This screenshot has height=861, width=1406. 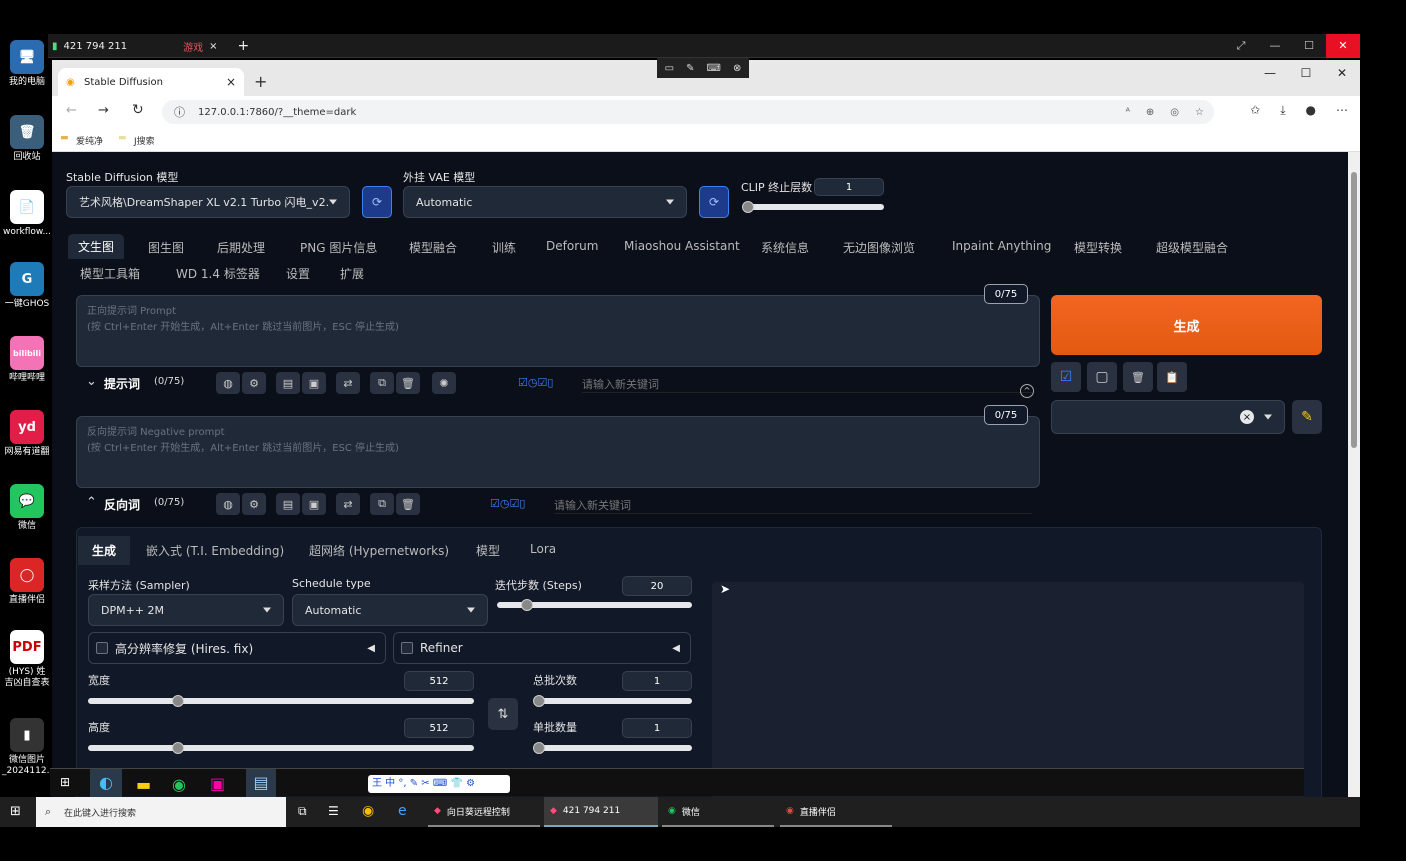 I want to click on batch-size-input: 1, so click(x=657, y=728).